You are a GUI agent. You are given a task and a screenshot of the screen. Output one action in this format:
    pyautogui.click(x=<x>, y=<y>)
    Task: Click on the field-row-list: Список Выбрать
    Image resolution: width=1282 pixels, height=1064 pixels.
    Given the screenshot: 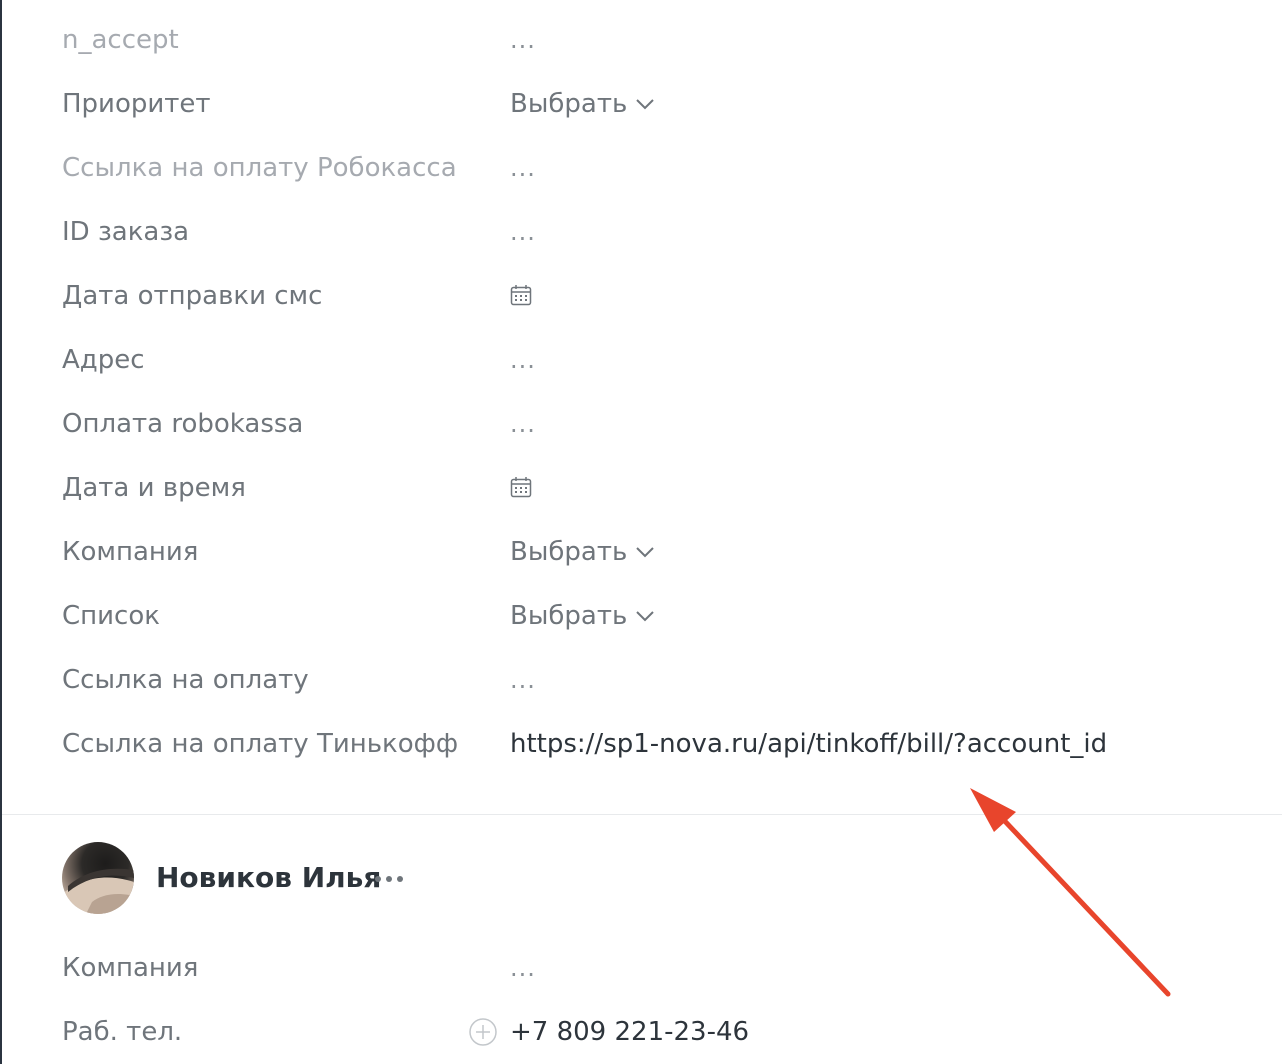 What is the action you would take?
    pyautogui.click(x=672, y=616)
    